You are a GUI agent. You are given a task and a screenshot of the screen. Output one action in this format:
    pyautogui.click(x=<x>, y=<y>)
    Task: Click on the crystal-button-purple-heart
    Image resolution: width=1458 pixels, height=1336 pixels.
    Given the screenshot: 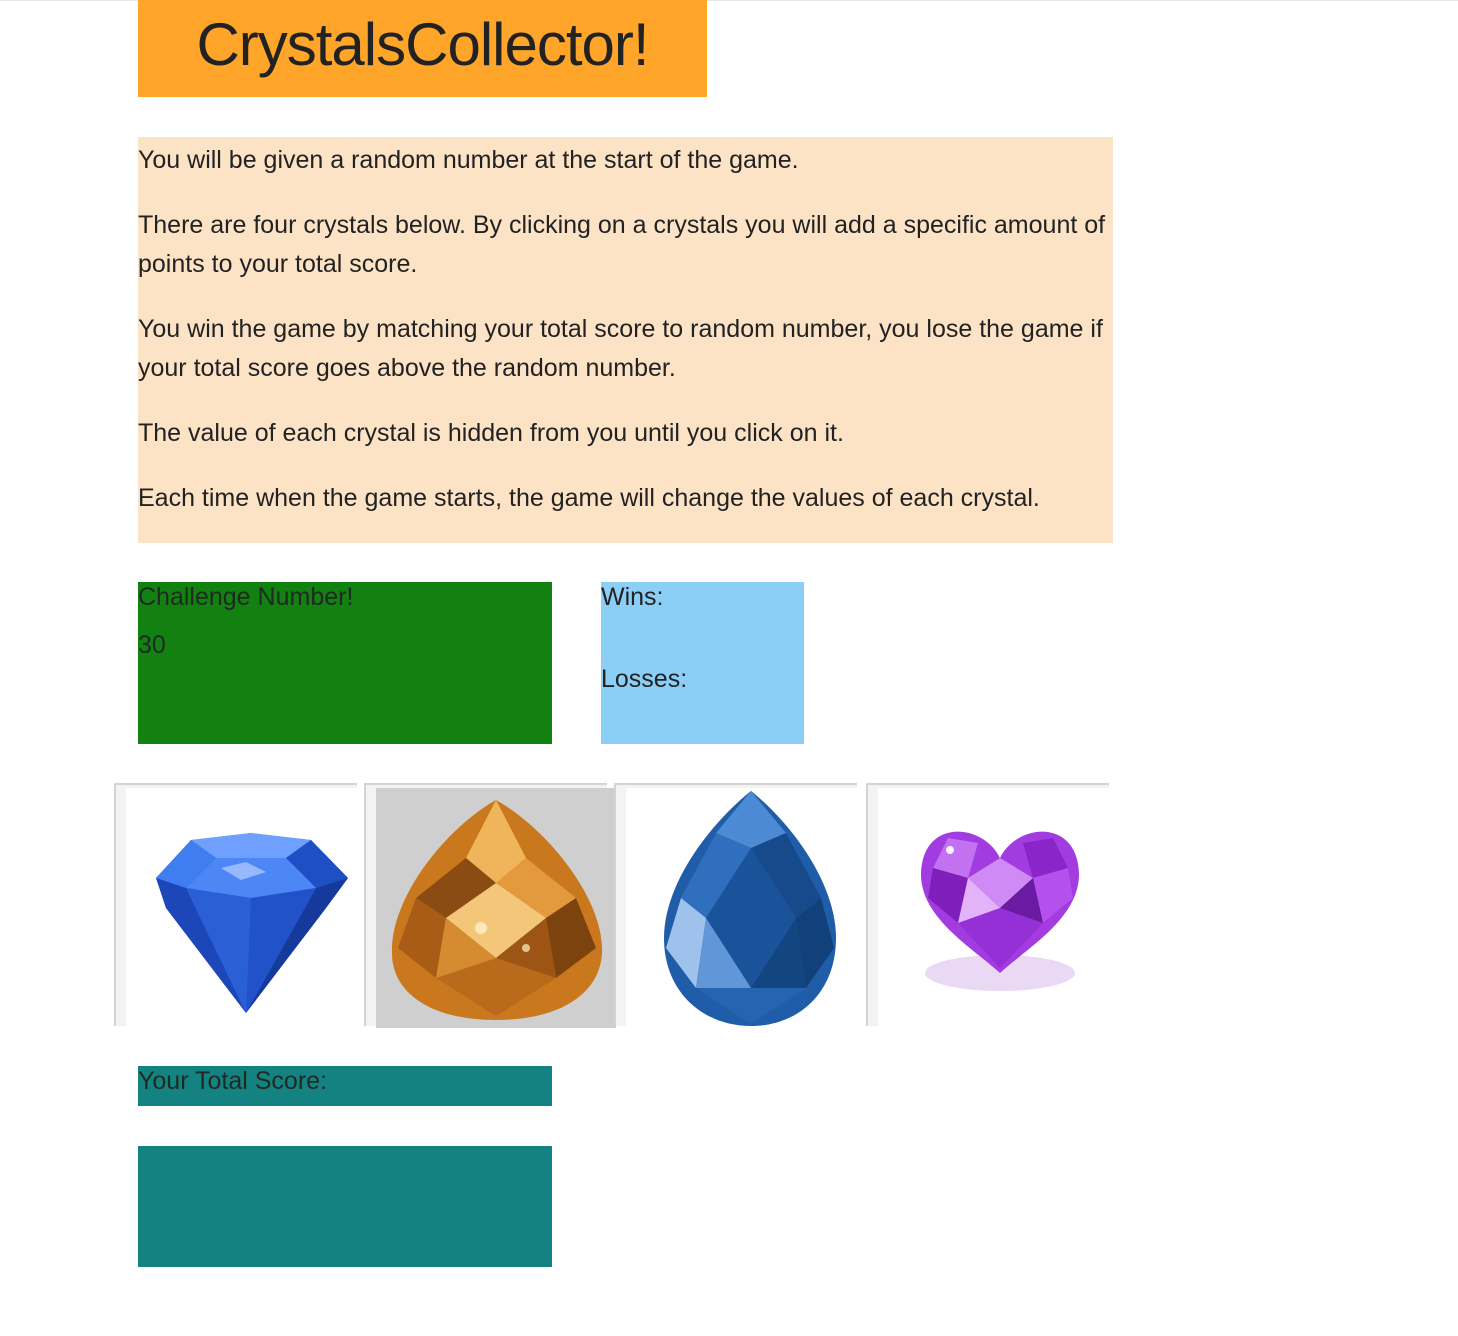 What is the action you would take?
    pyautogui.click(x=992, y=905)
    